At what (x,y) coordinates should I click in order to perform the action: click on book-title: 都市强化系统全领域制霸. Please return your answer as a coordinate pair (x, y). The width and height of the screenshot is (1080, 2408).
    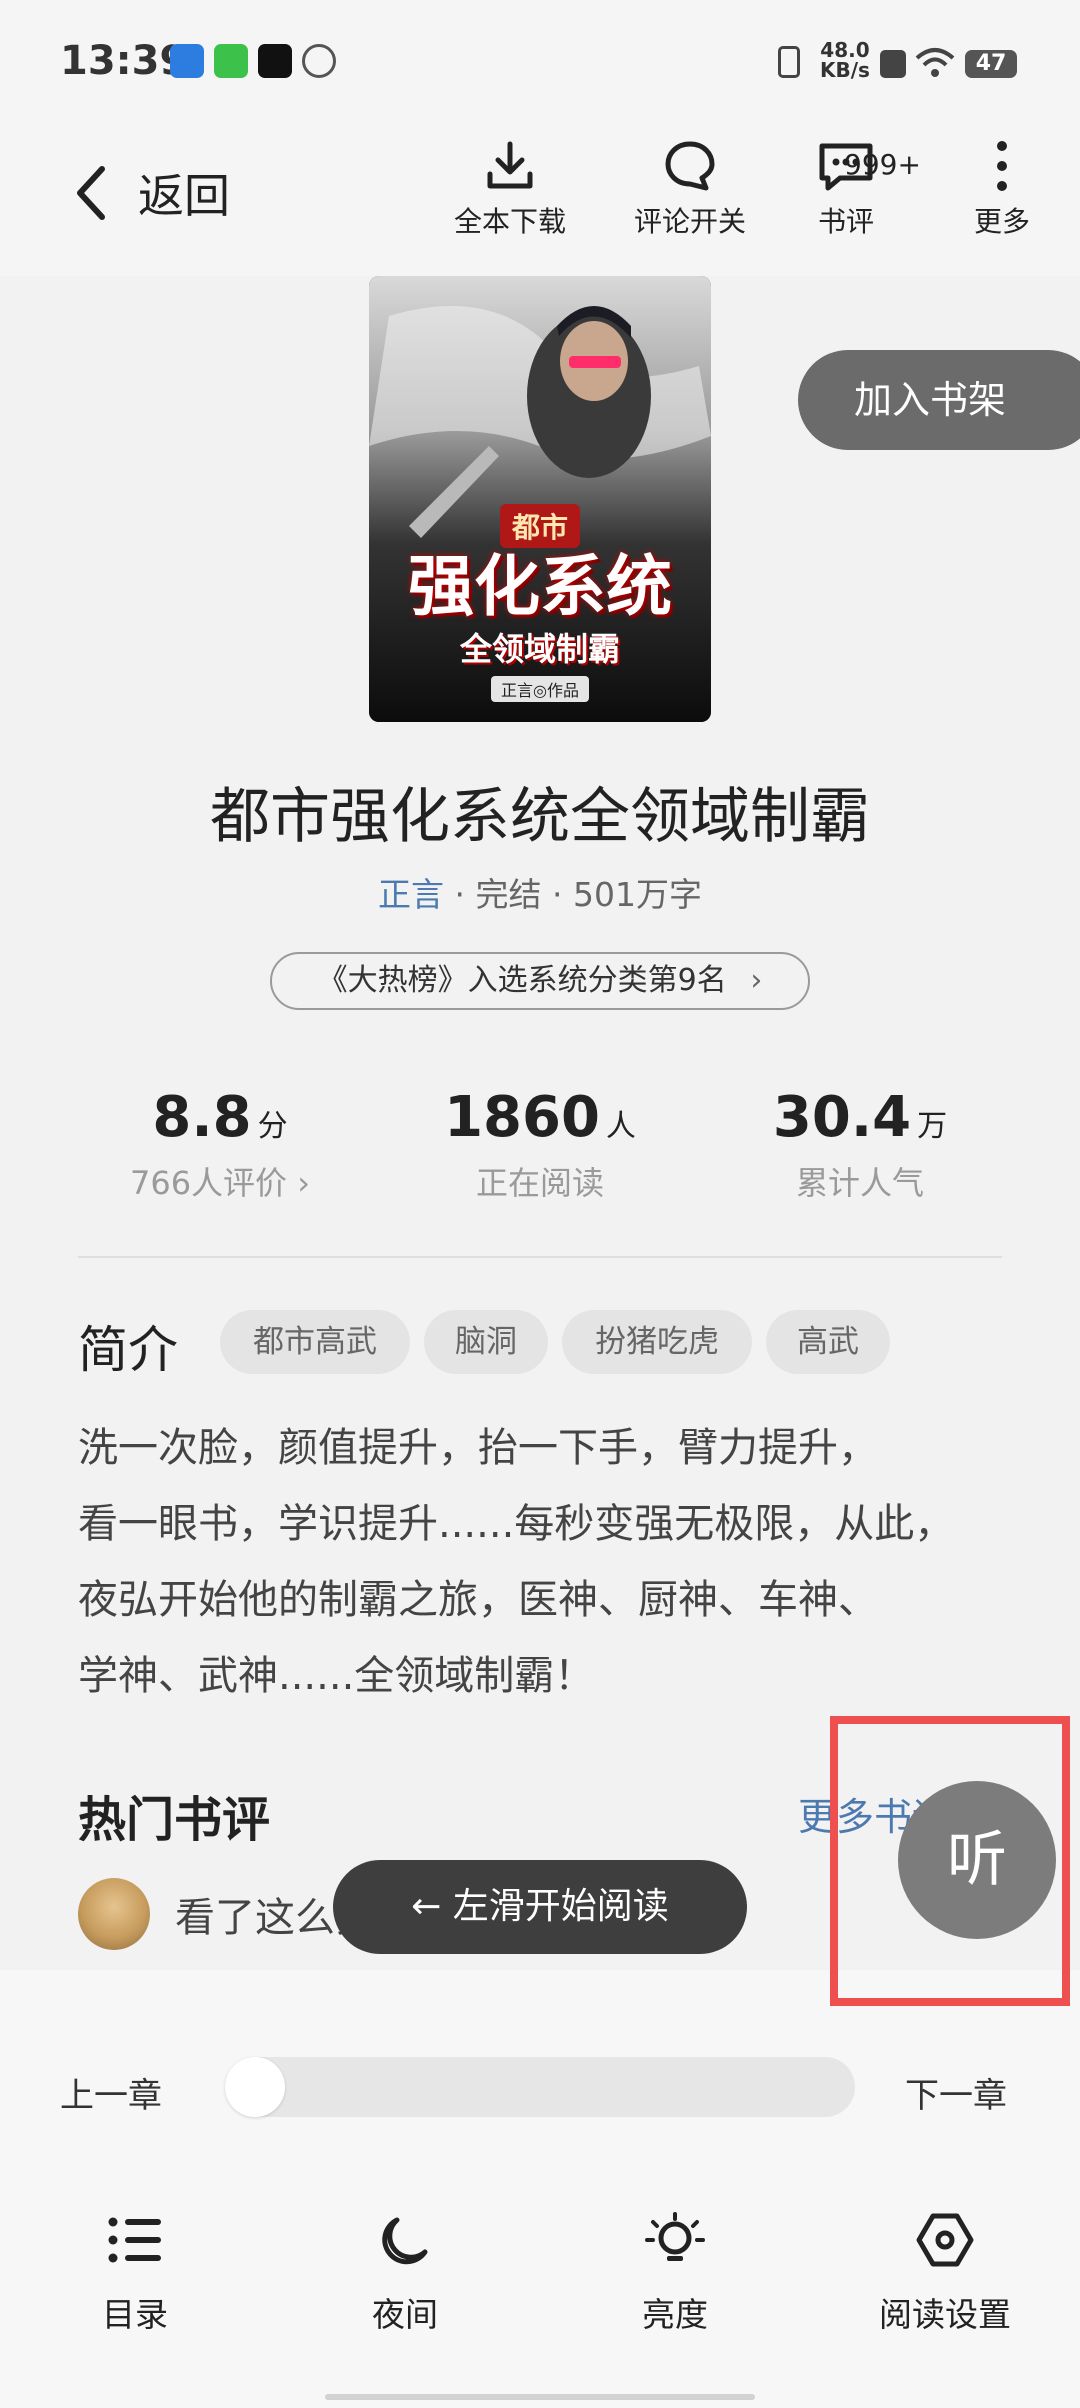
    Looking at the image, I should click on (540, 817).